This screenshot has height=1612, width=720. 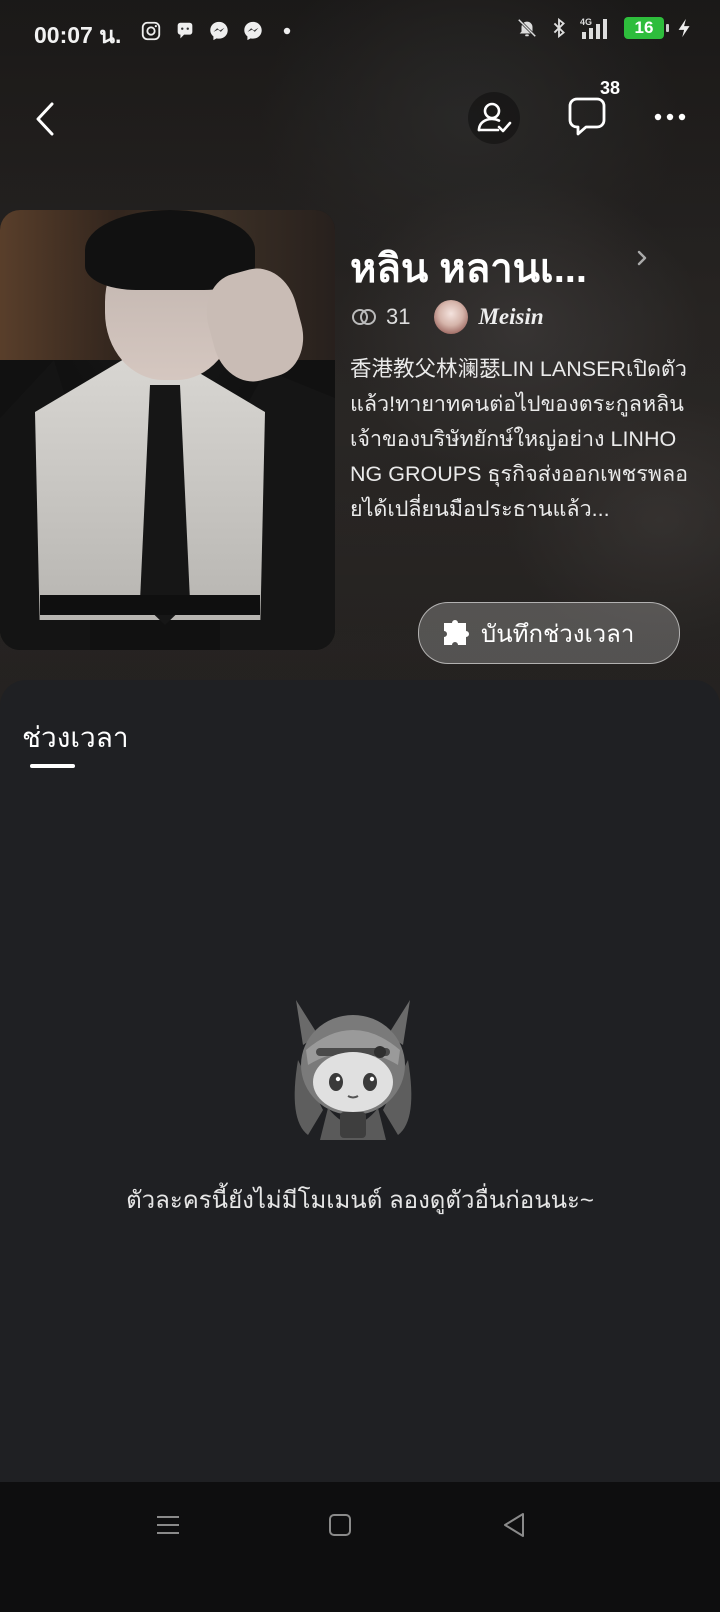 I want to click on network-type: 4G, so click(x=586, y=22).